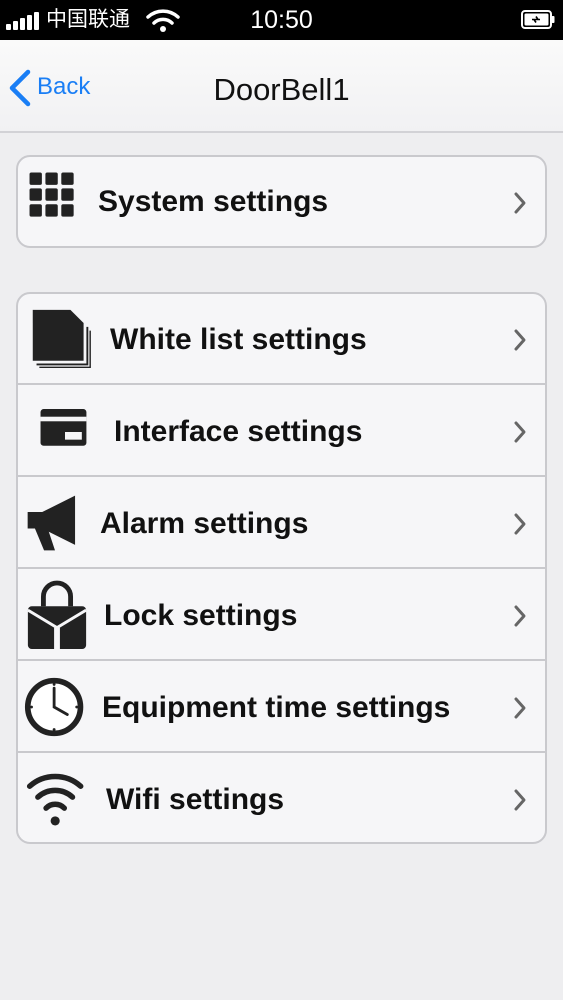 The width and height of the screenshot is (563, 1000). I want to click on clock-icon, so click(54, 707).